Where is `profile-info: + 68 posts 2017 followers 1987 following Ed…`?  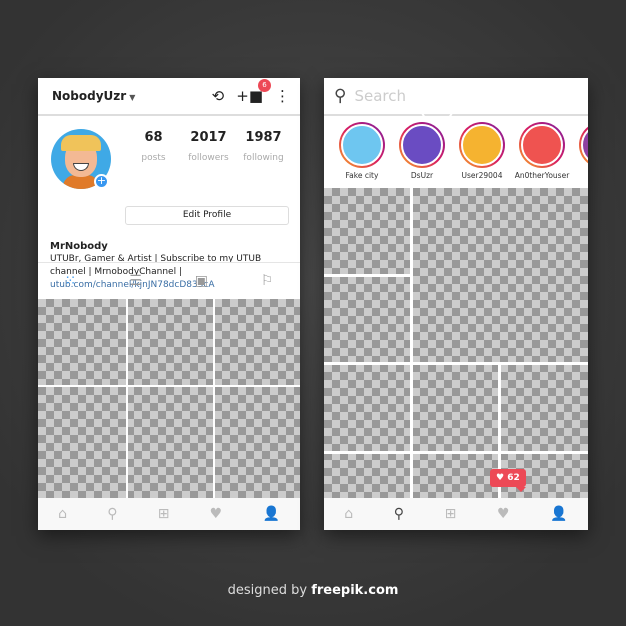
profile-info: + 68 posts 2017 followers 1987 following Ed… is located at coordinates (169, 203).